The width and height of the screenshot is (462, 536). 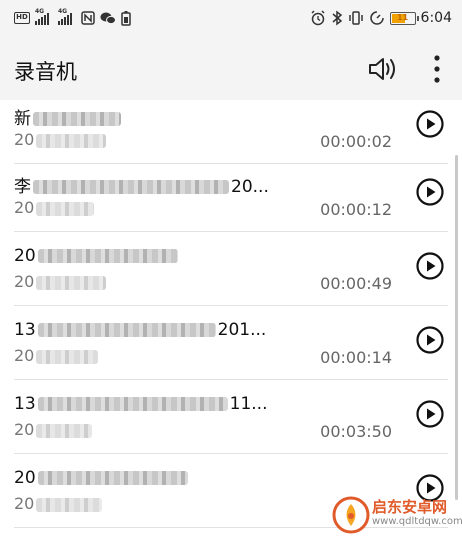 What do you see at coordinates (231, 417) in the screenshot?
I see `recording-item: 13 11... 20 00:03:50` at bounding box center [231, 417].